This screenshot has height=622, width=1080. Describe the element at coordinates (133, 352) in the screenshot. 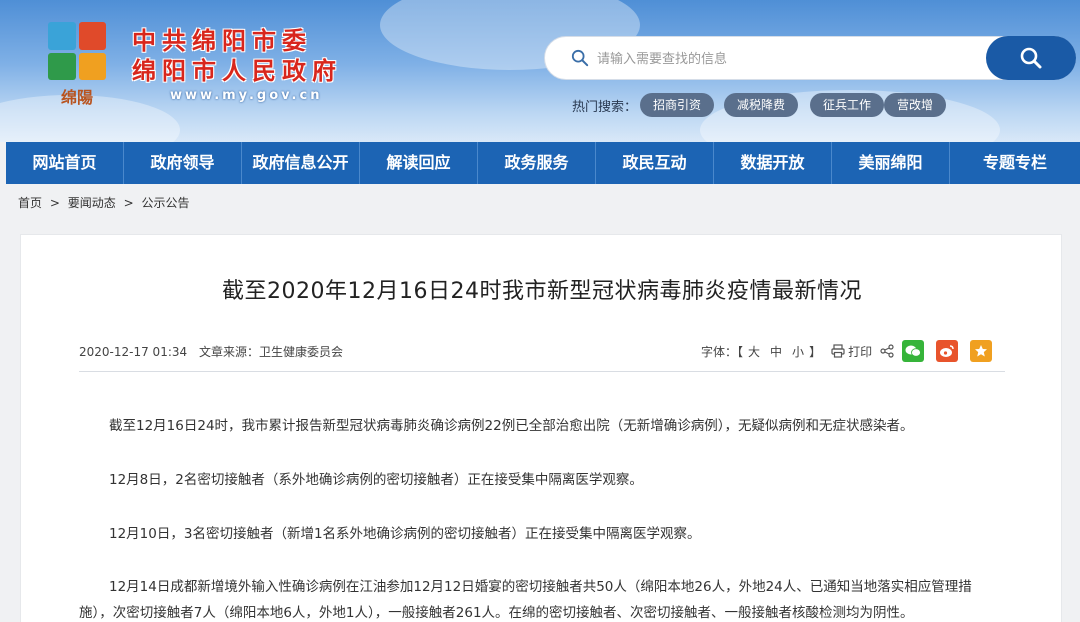

I see `article-date: 2020-12-17 01:34` at that location.